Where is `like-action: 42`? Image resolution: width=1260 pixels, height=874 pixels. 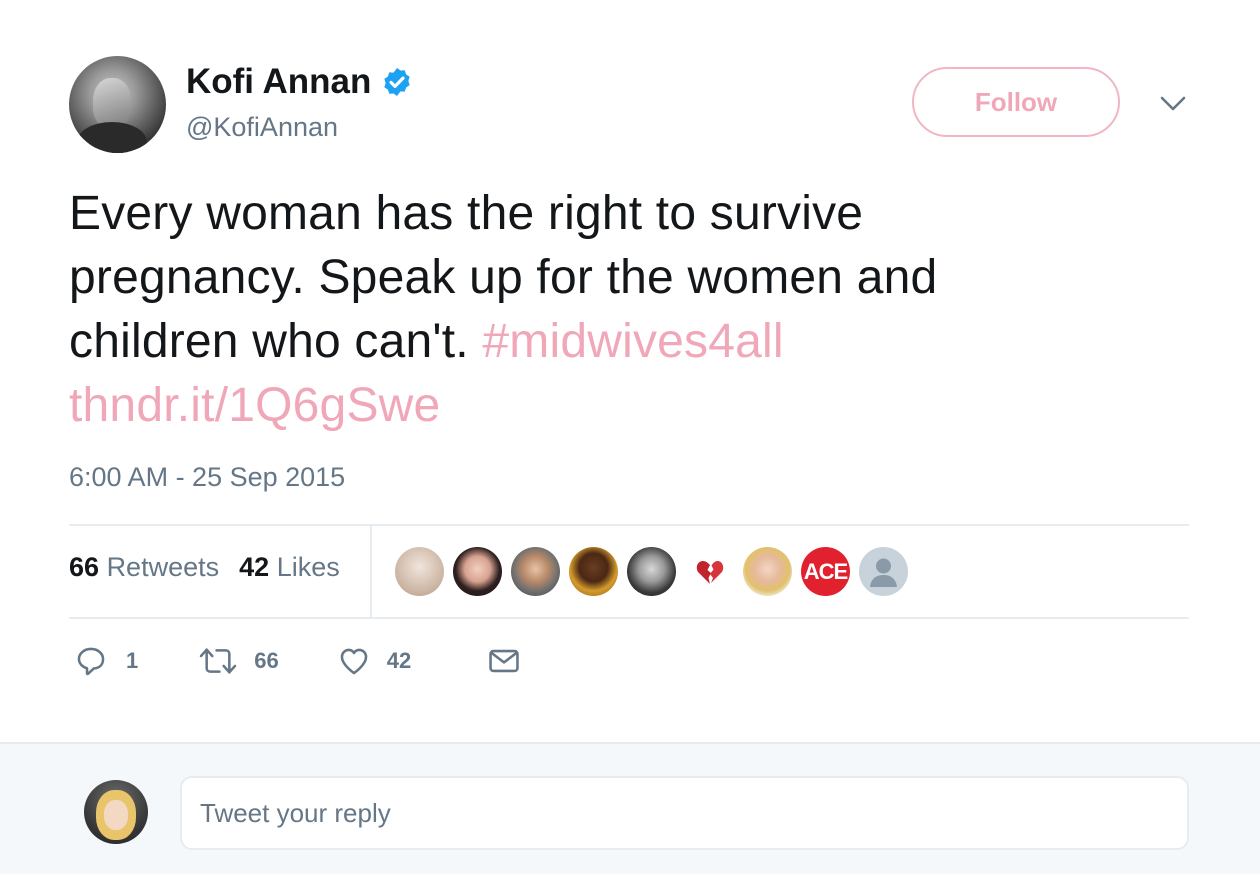
like-action: 42 is located at coordinates (374, 661).